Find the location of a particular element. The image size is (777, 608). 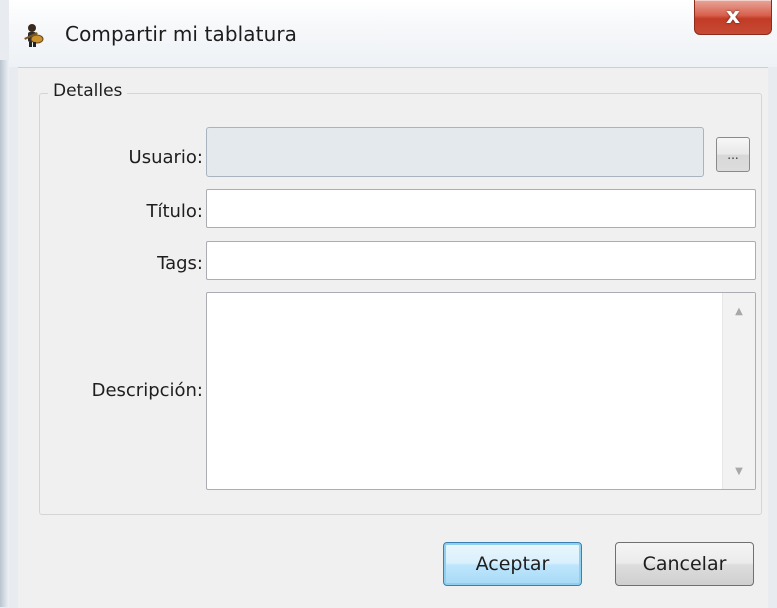

usuario-field is located at coordinates (455, 152).